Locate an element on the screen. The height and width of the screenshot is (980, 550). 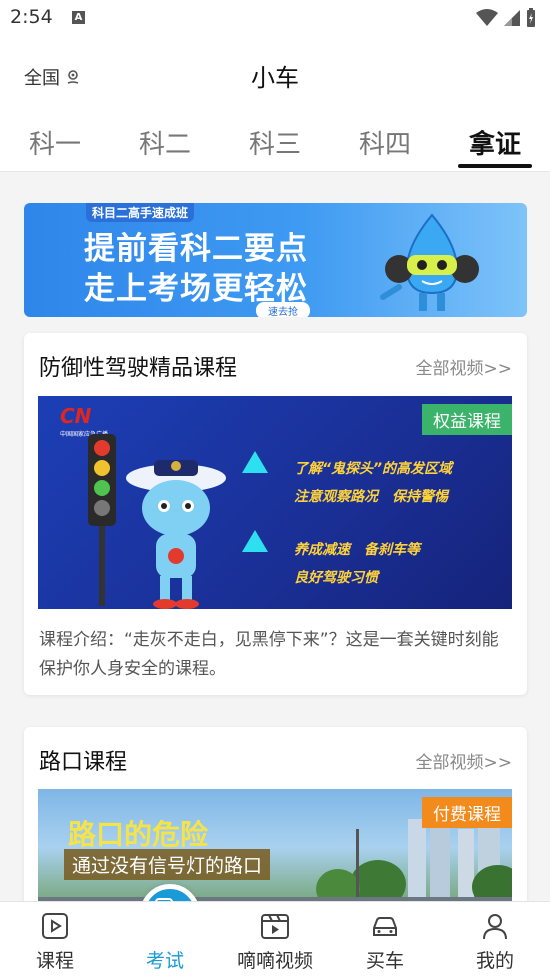
nav-item-profile: 我的 is located at coordinates (495, 941).